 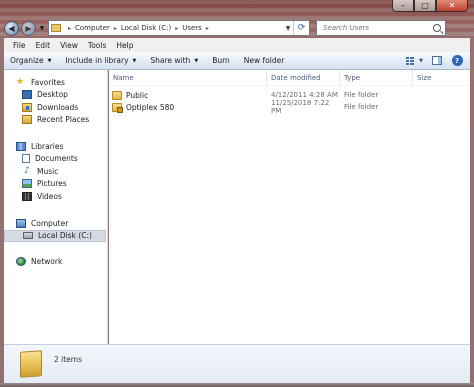 I want to click on help-button: ?, so click(x=457, y=61).